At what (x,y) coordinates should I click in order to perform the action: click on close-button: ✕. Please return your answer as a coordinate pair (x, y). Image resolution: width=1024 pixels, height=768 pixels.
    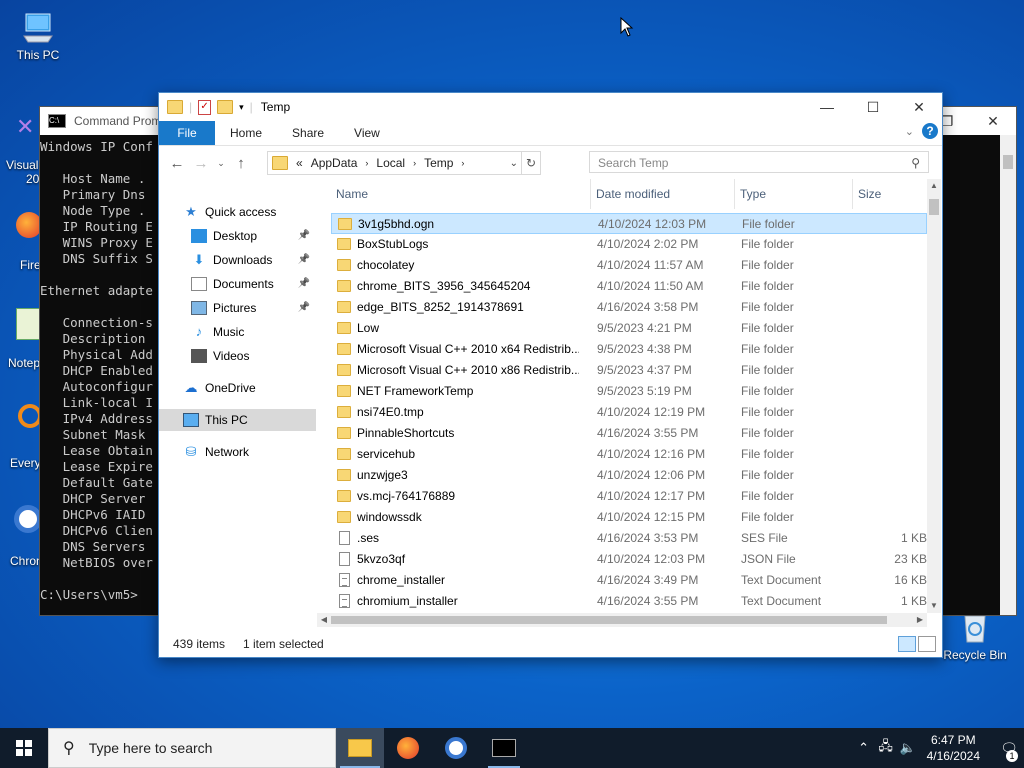
    Looking at the image, I should click on (919, 107).